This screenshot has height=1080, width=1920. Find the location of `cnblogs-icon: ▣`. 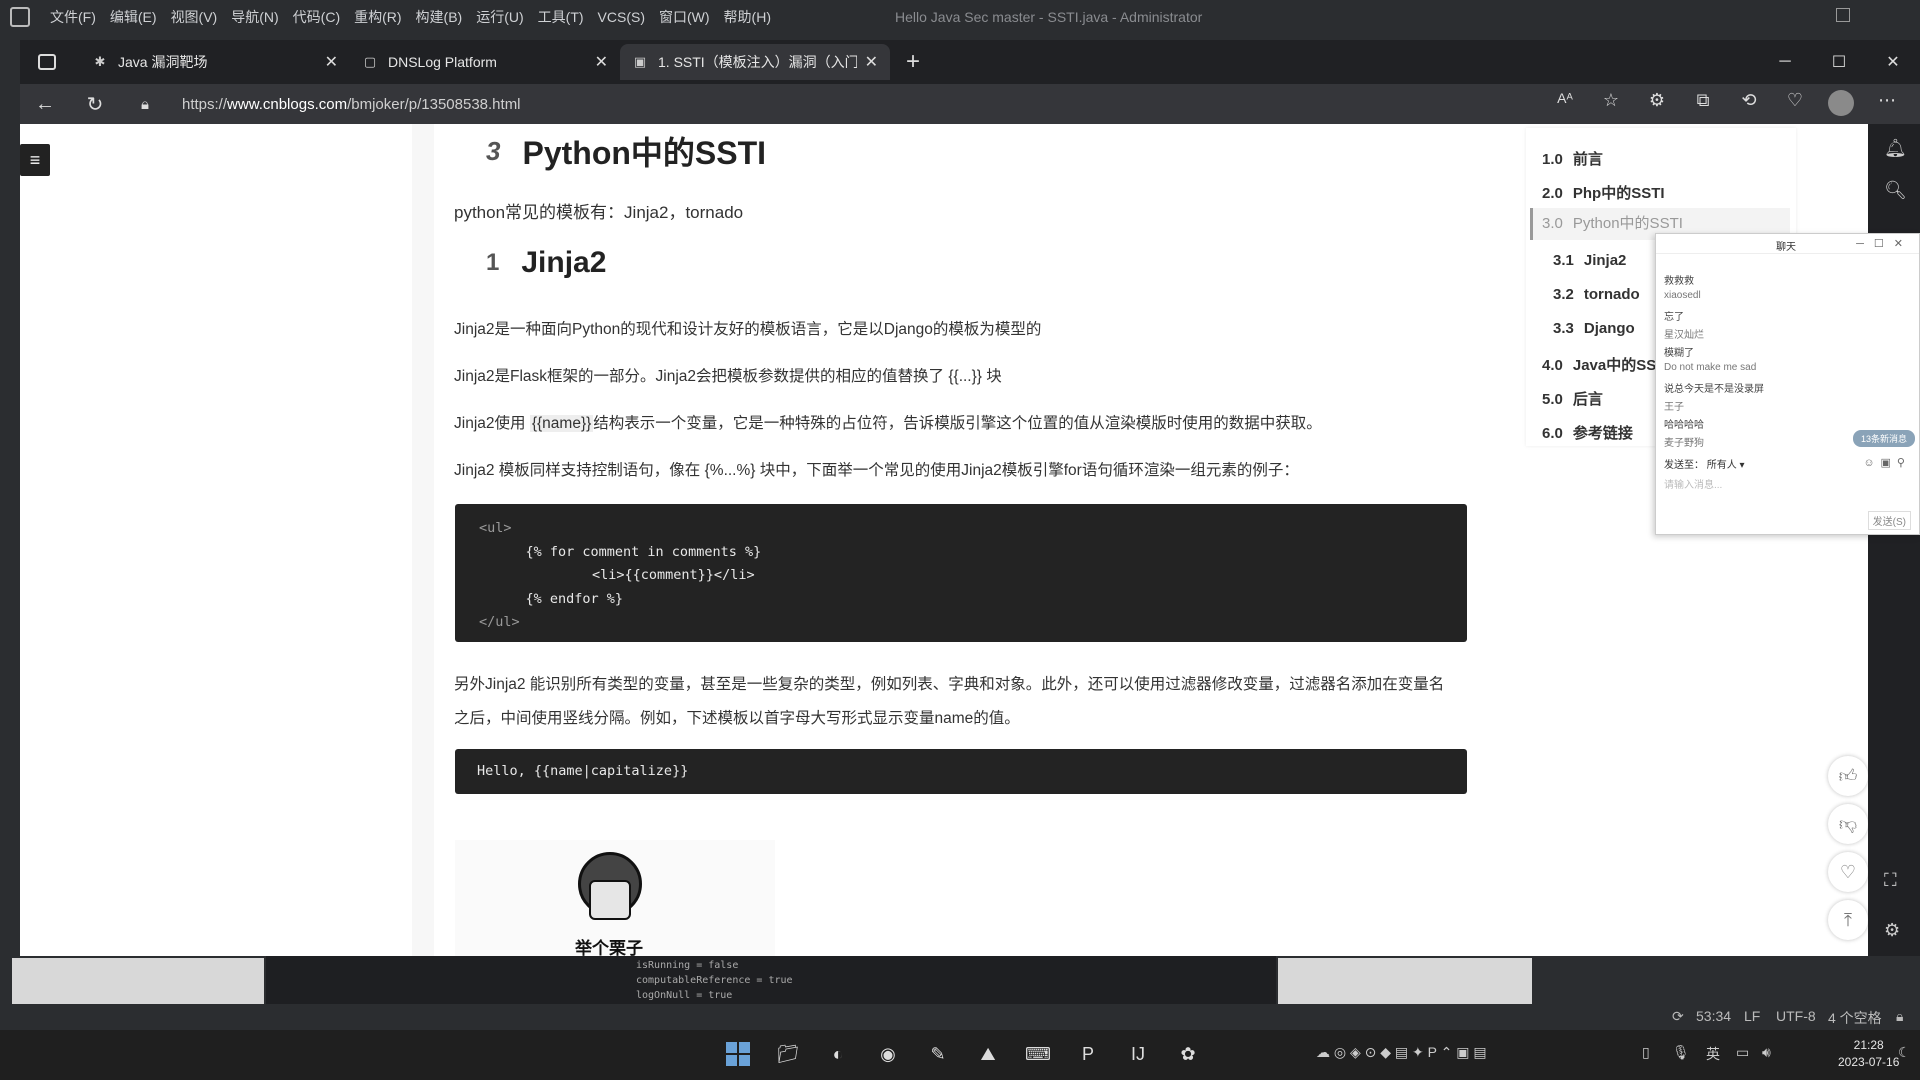

cnblogs-icon: ▣ is located at coordinates (640, 61).